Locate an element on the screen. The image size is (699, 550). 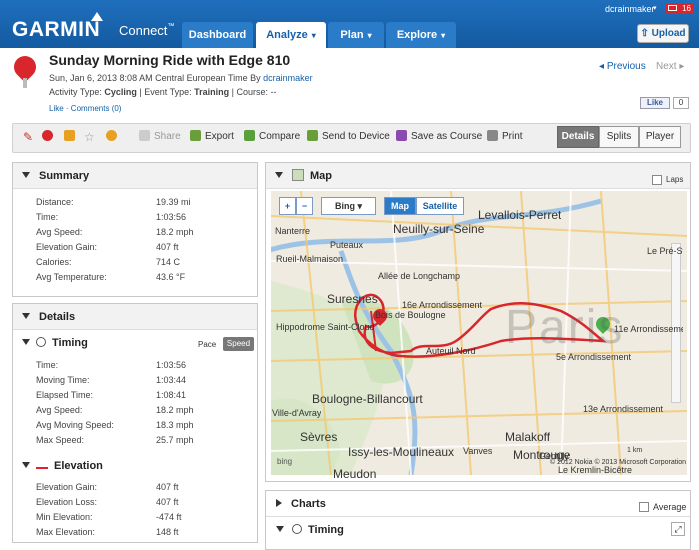
zoom-out-button: − is located at coordinates (304, 206).